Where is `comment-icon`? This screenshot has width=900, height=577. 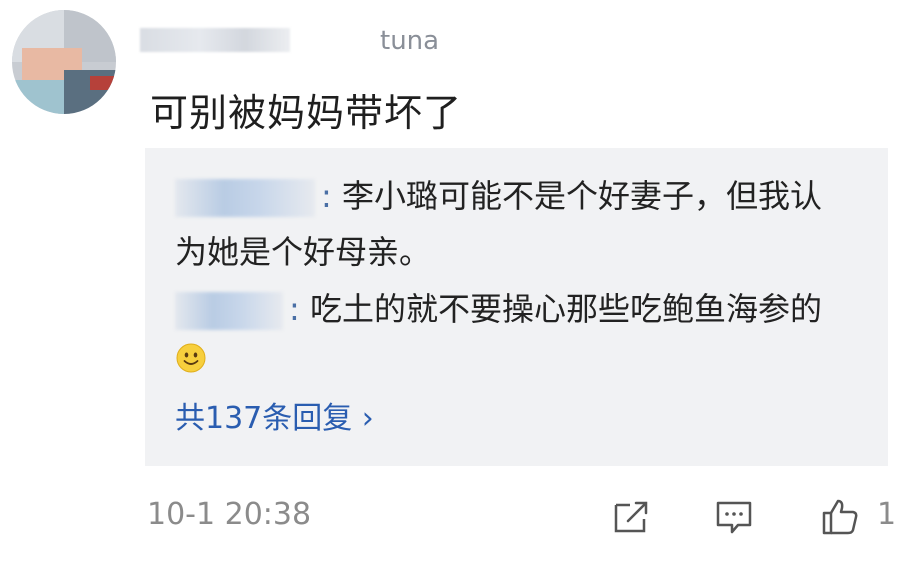 comment-icon is located at coordinates (734, 517).